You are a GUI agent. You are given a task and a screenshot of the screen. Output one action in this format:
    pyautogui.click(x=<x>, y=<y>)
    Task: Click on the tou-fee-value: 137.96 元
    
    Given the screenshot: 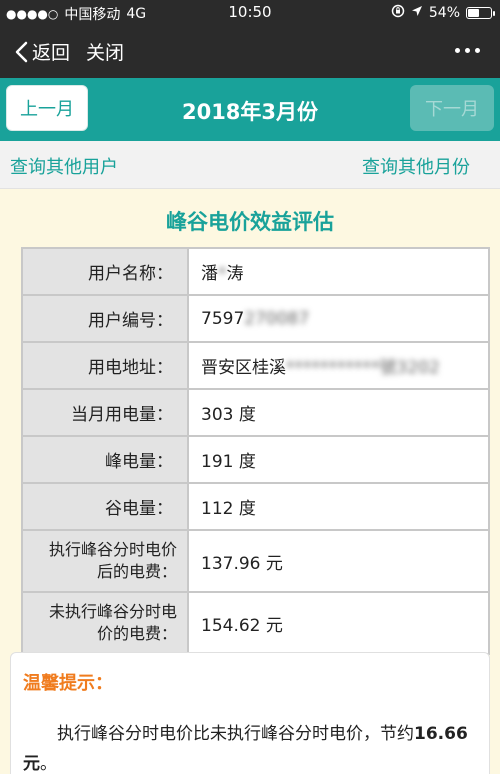 What is the action you would take?
    pyautogui.click(x=338, y=561)
    